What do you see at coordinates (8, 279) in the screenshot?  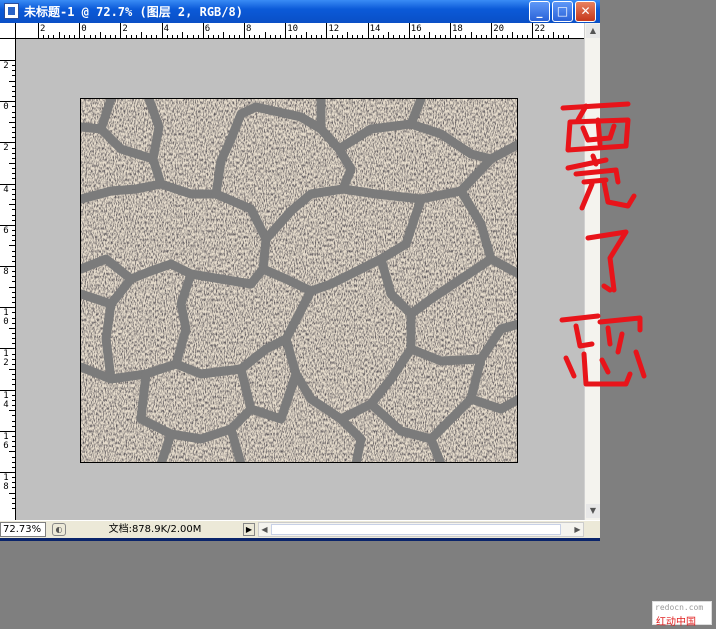 I see `vertical-ruler: 2 0 2 4 6 8 10 12 14 16 18` at bounding box center [8, 279].